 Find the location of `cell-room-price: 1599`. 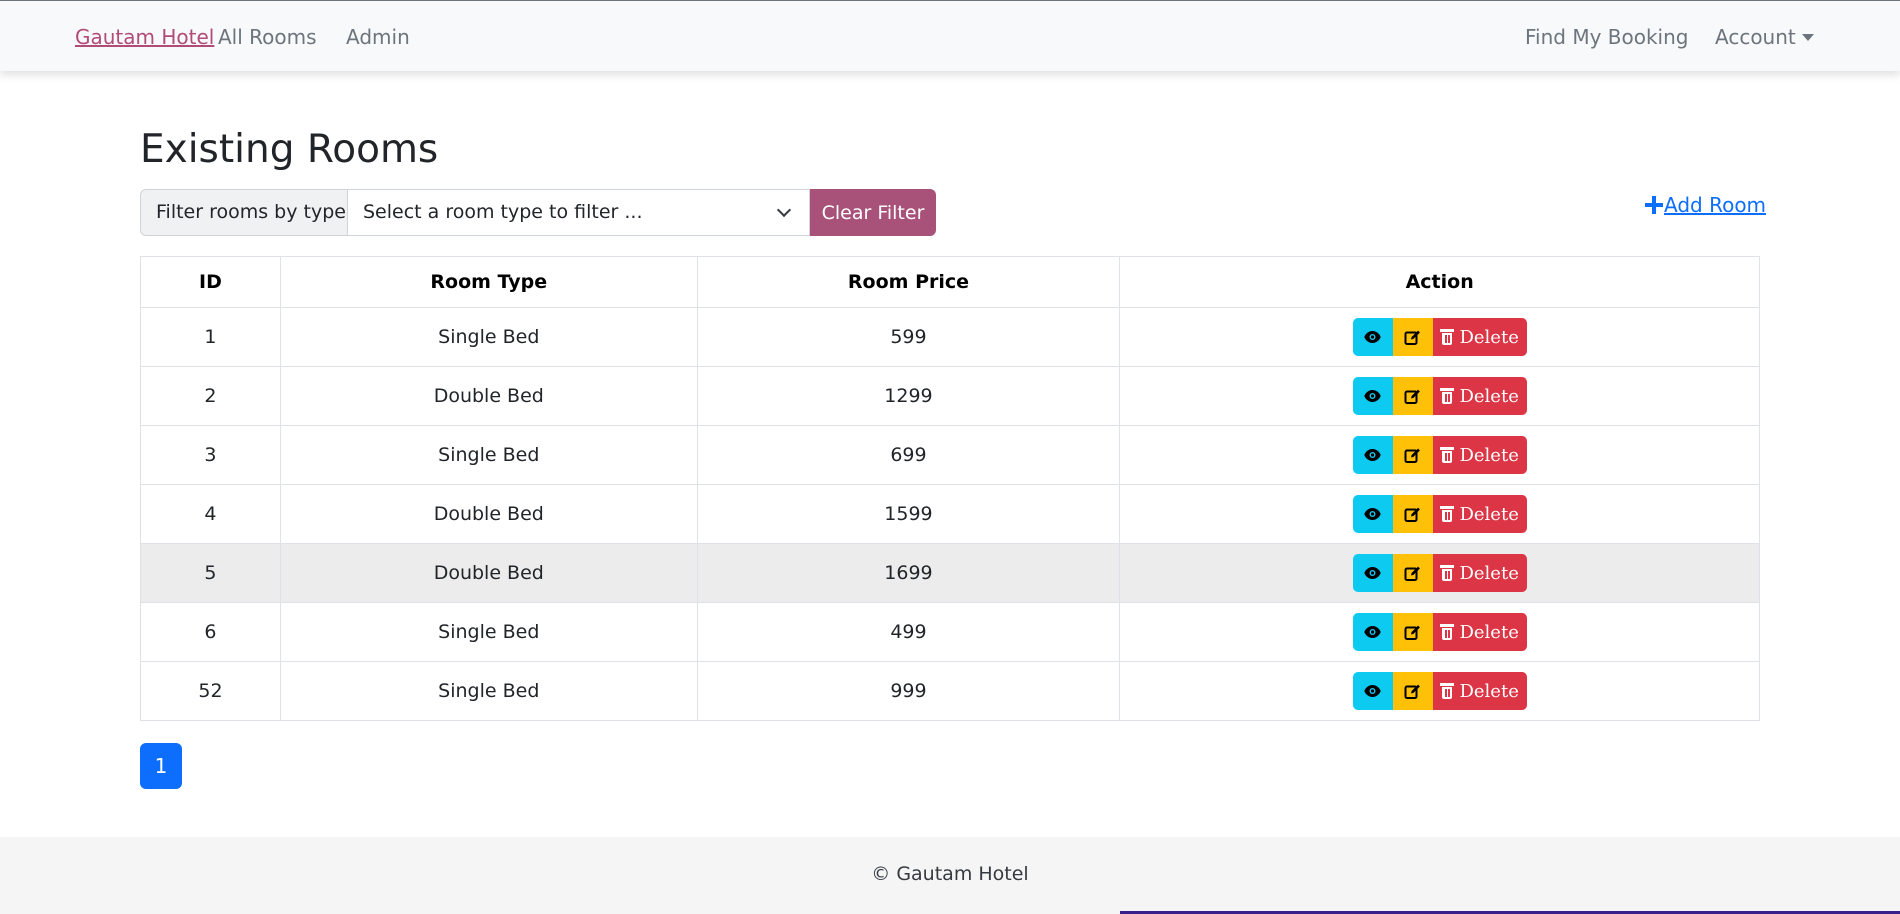

cell-room-price: 1599 is located at coordinates (908, 514).